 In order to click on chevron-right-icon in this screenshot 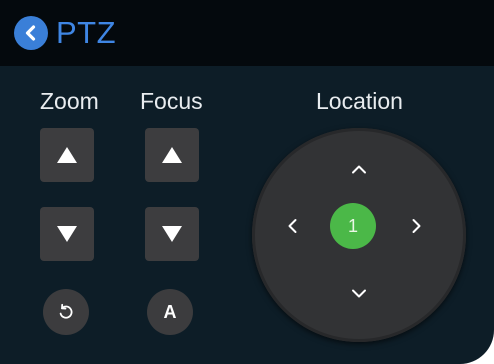, I will do `click(417, 226)`.